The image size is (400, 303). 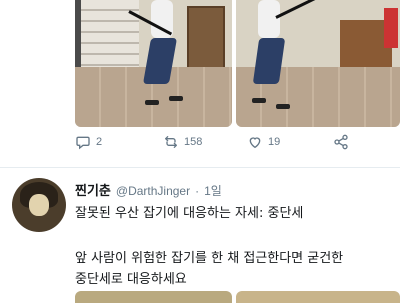 I want to click on tweet-photo-right, so click(x=318, y=297).